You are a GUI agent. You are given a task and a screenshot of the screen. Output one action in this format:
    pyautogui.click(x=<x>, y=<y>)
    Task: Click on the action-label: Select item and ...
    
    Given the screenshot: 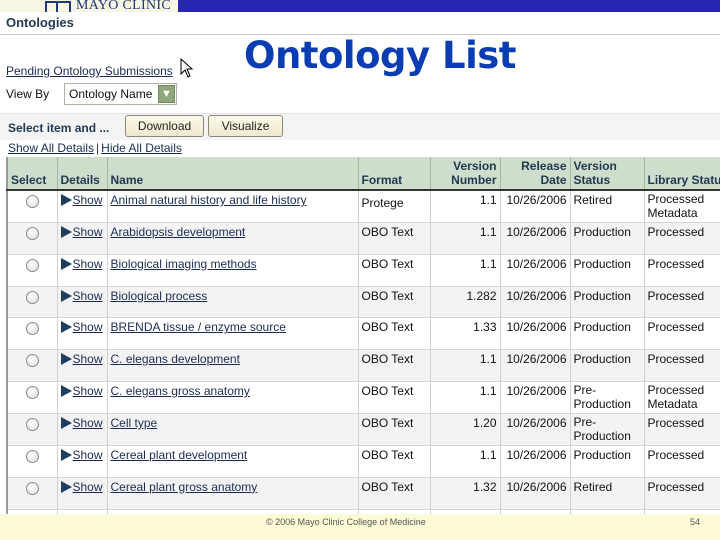 What is the action you would take?
    pyautogui.click(x=59, y=128)
    